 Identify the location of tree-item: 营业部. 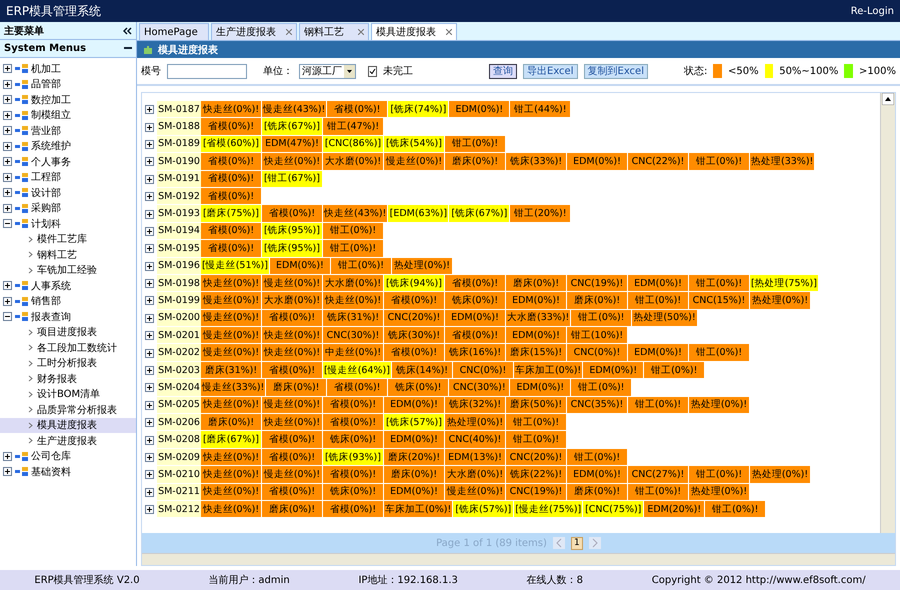
(68, 130).